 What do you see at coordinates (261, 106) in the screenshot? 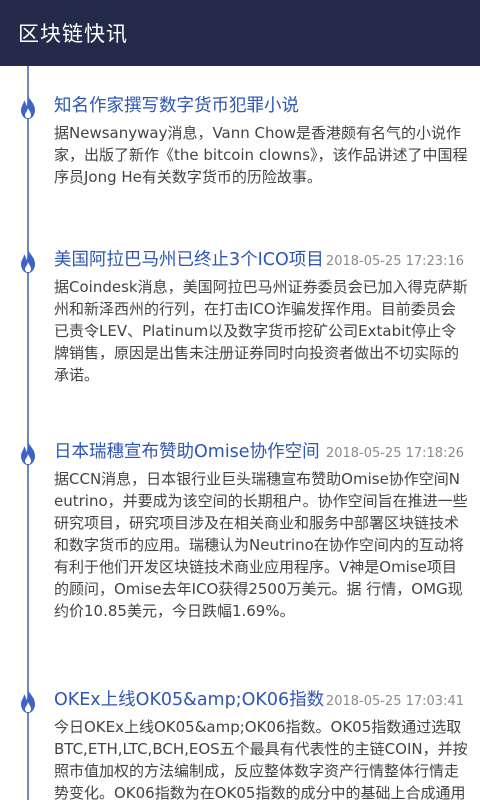
I see `news-title: 知名作家撰写数字货币犯罪小说` at bounding box center [261, 106].